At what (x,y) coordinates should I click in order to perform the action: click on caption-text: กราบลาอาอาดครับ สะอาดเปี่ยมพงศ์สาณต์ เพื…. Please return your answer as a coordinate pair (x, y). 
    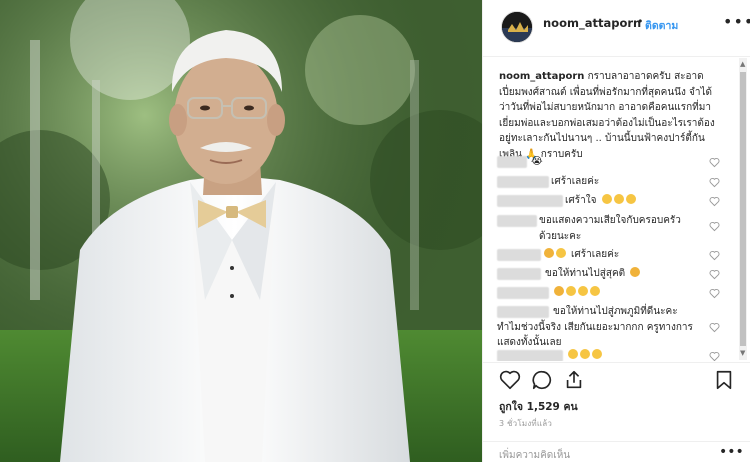
    Looking at the image, I should click on (607, 115).